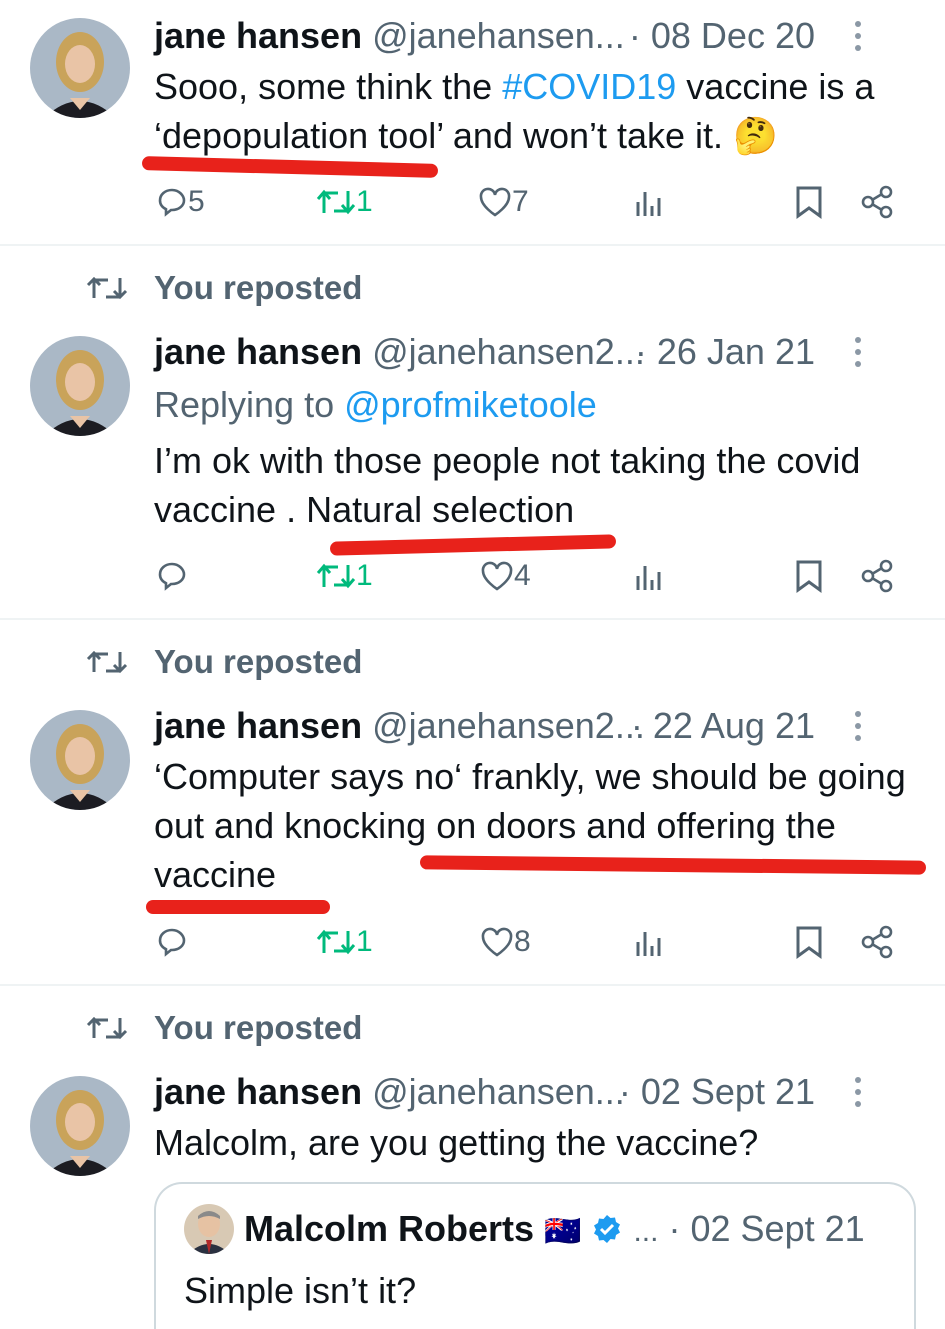 The height and width of the screenshot is (1329, 945). I want to click on tweet-header: jane hansen @janehansen2... · 22 Aug 21, so click(529, 726).